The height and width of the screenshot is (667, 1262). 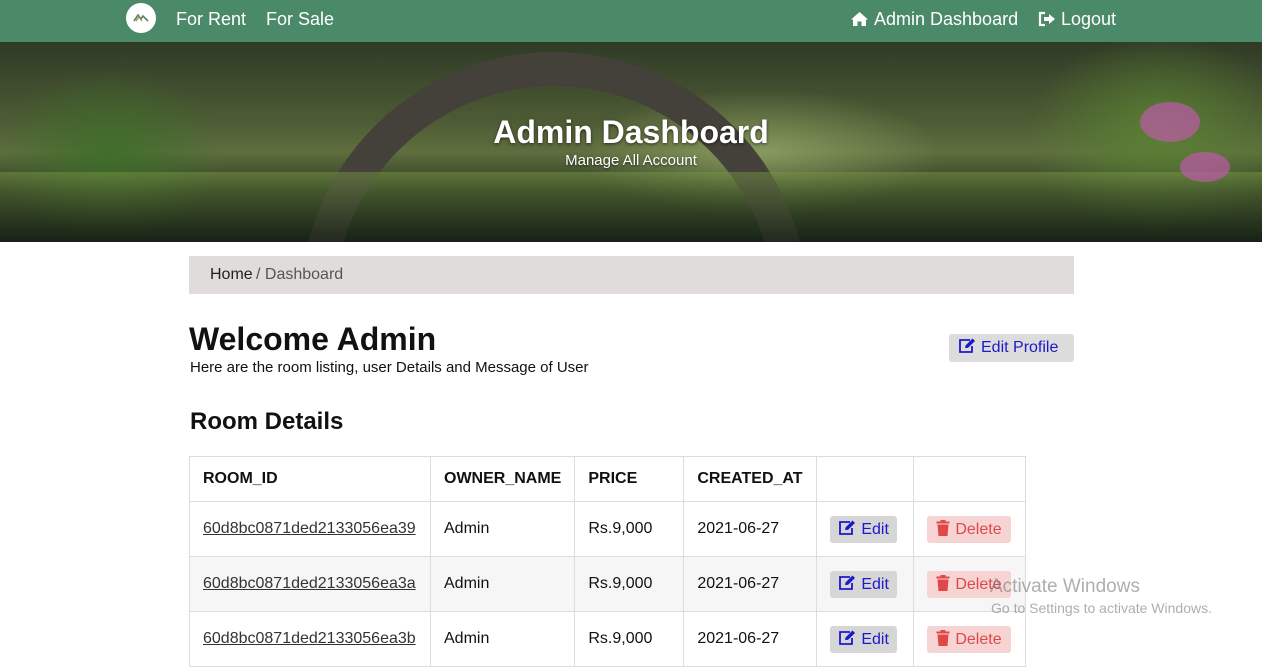 I want to click on site-logo, so click(x=141, y=18).